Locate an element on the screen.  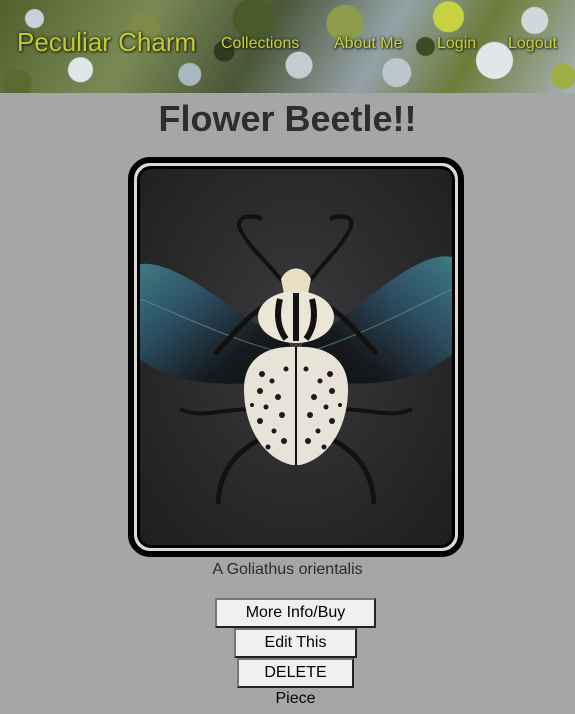
nav-logout: Logout is located at coordinates (532, 44).